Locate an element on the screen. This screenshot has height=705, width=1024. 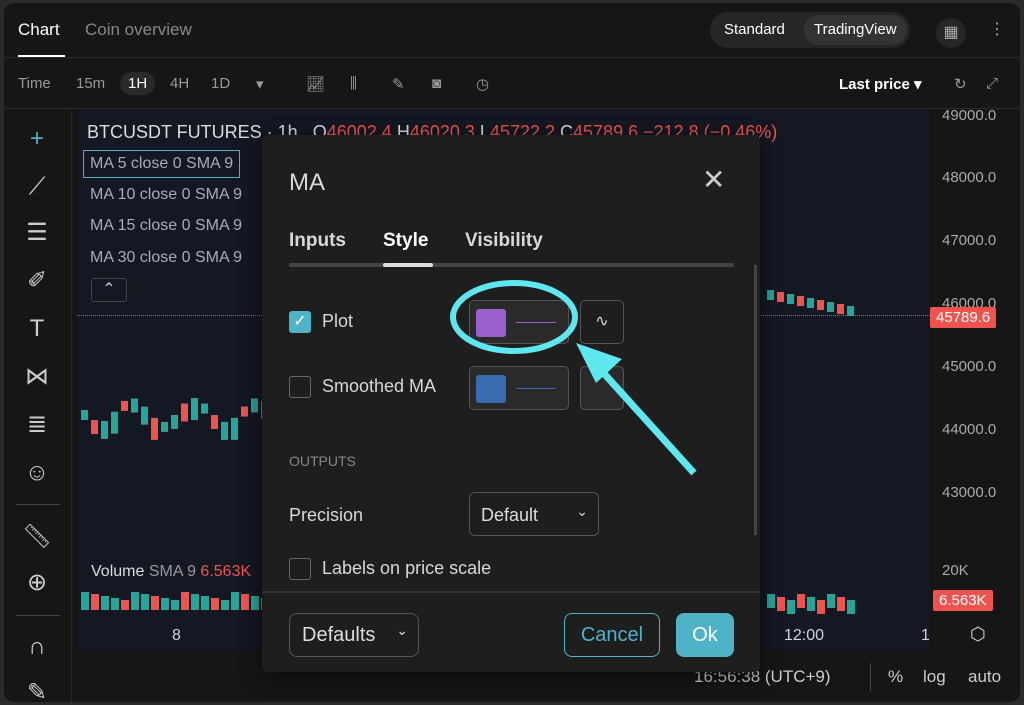
fullscreen-icon: ⤢ is located at coordinates (992, 83).